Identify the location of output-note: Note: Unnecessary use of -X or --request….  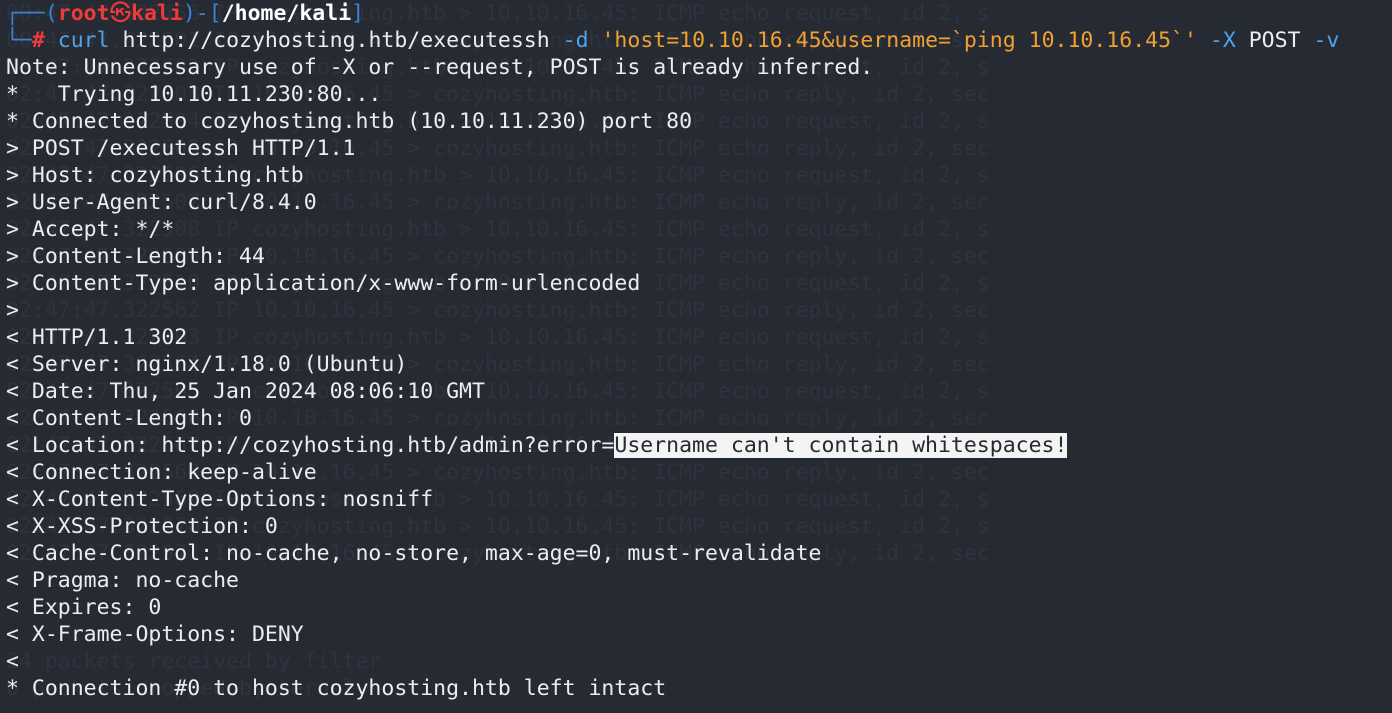
(440, 67).